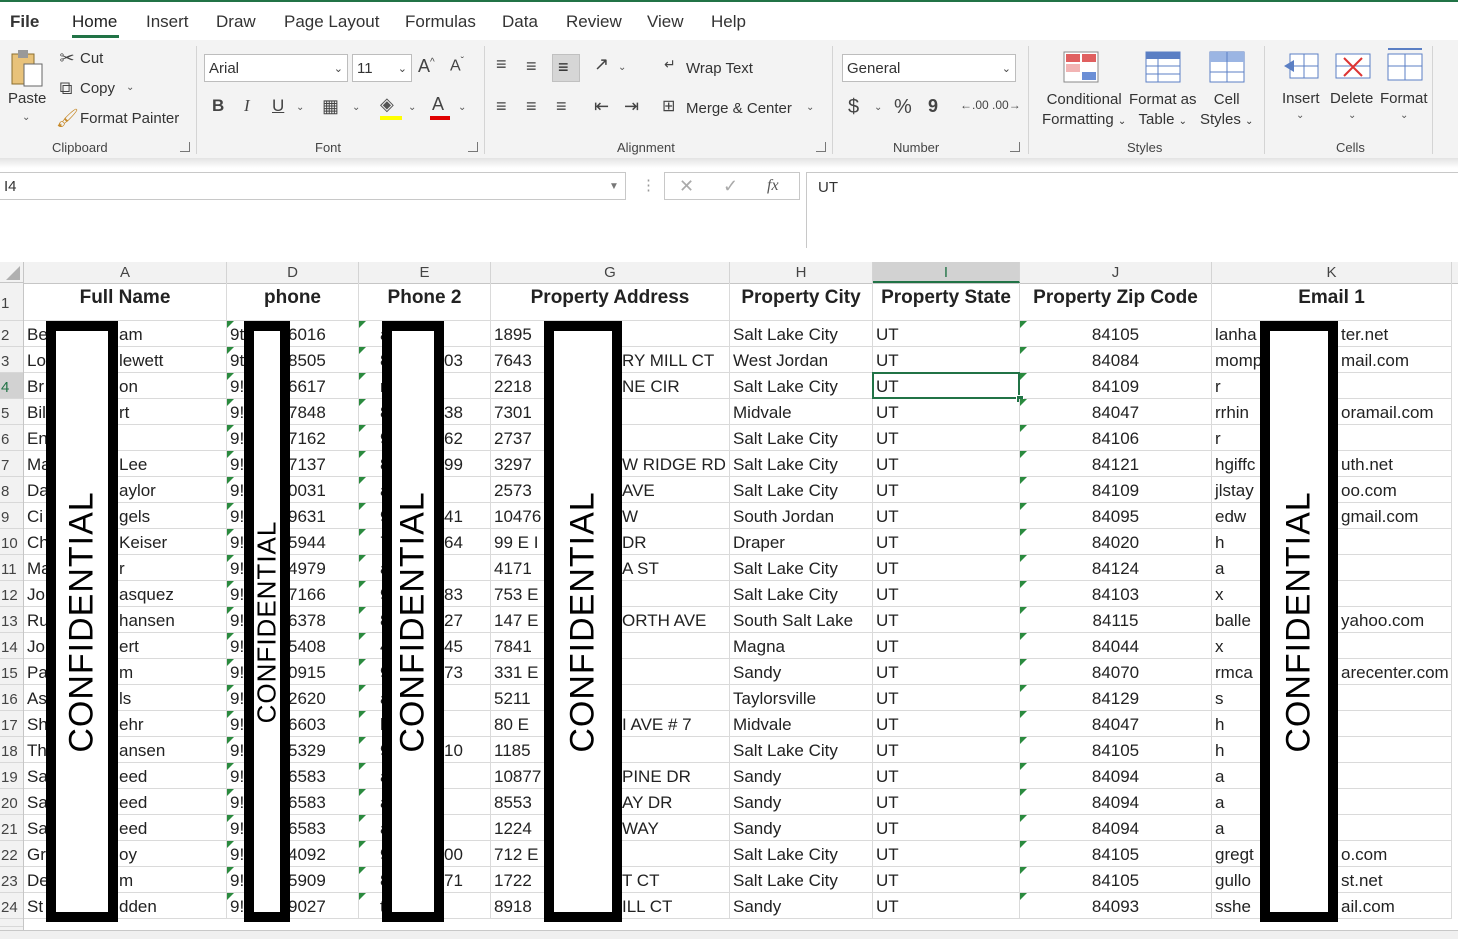 This screenshot has height=939, width=1458. What do you see at coordinates (719, 68) in the screenshot?
I see `wrap-text-button: Wrap Text` at bounding box center [719, 68].